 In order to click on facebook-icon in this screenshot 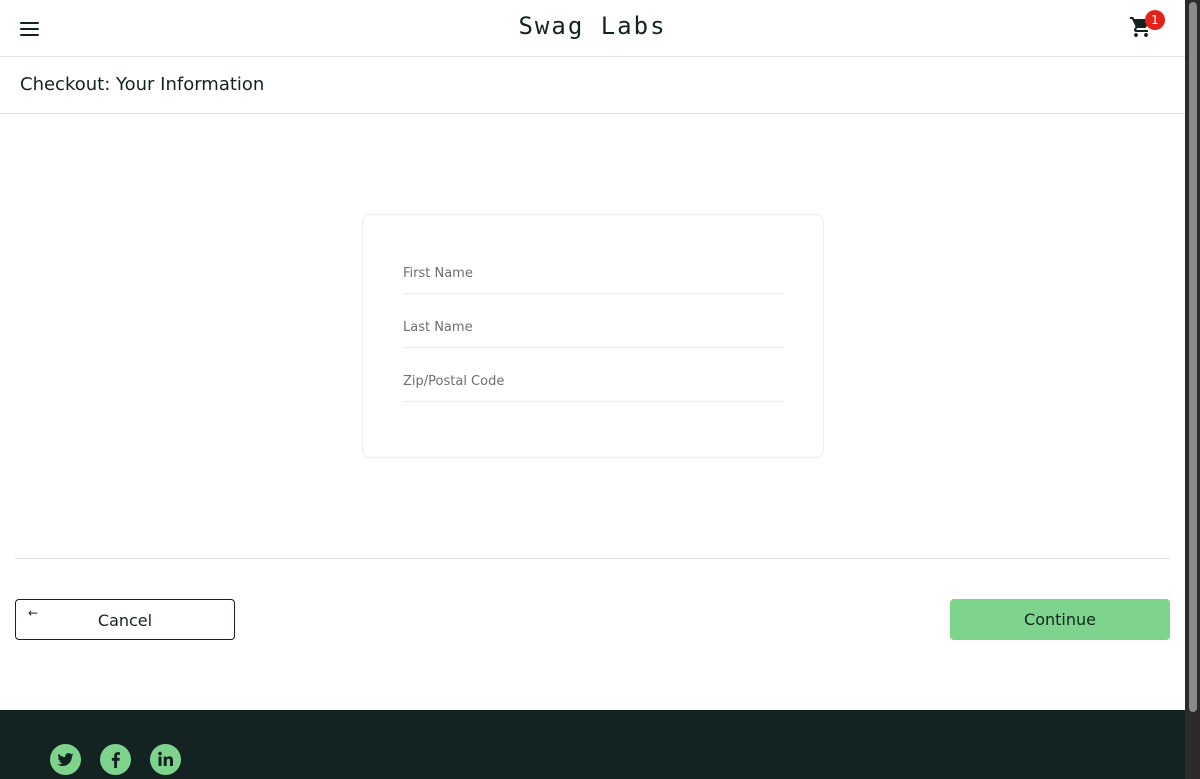, I will do `click(115, 760)`.